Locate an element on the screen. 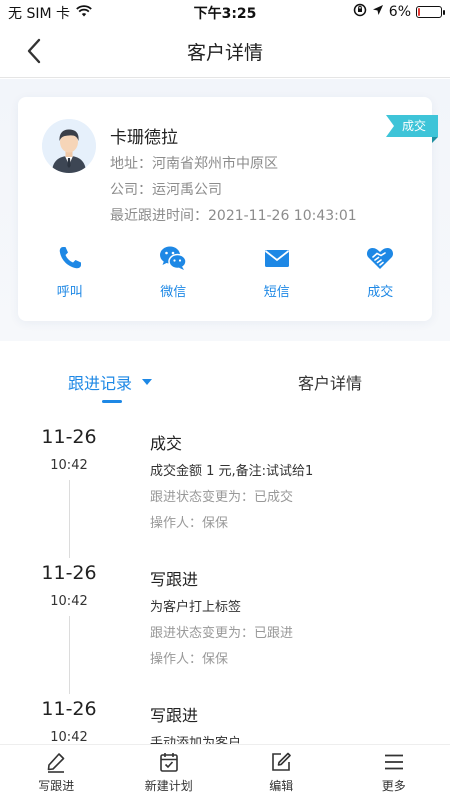 The width and height of the screenshot is (450, 800). timeline-status: 跟进状态变更为：已跟进 is located at coordinates (222, 633).